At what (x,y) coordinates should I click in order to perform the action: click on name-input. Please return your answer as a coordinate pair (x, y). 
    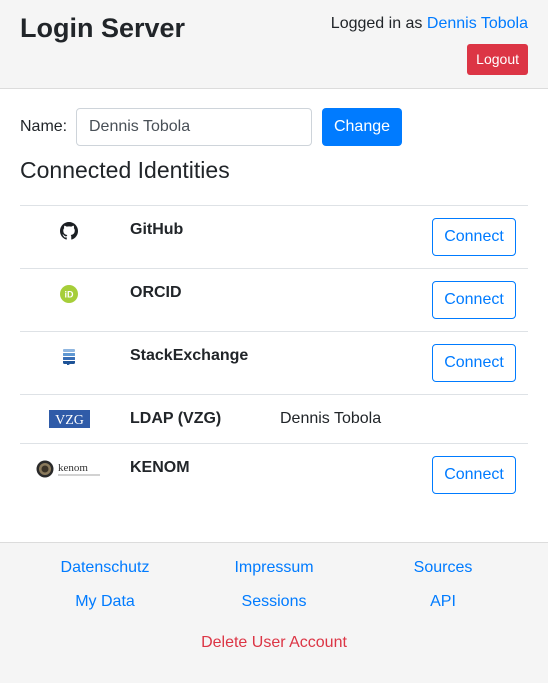
    Looking at the image, I should click on (194, 127).